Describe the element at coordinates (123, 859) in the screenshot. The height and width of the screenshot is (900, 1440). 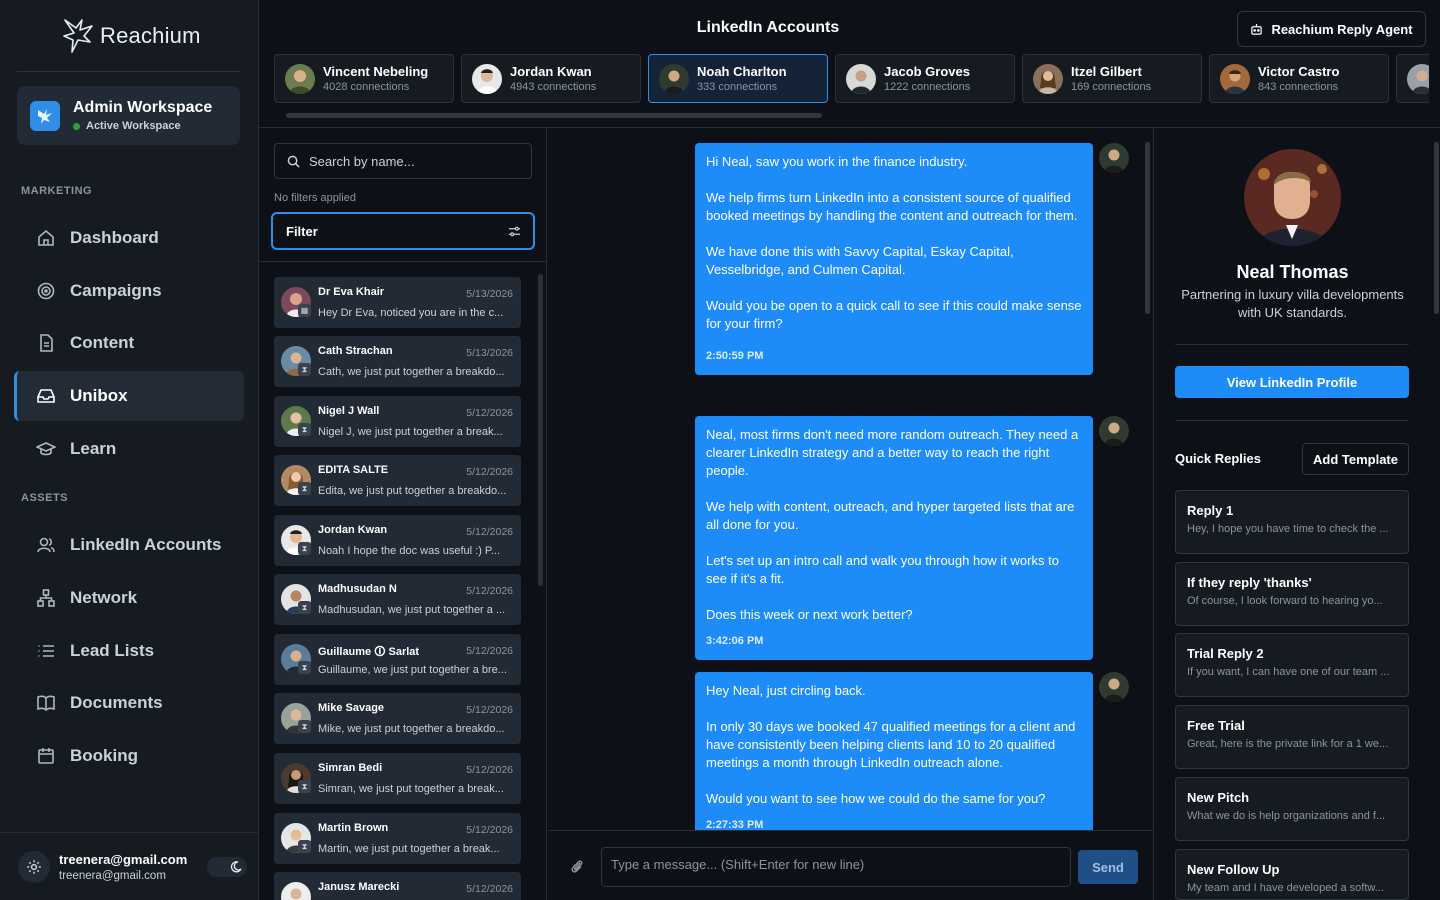
I see `user-name: treenera@gmail.com` at that location.